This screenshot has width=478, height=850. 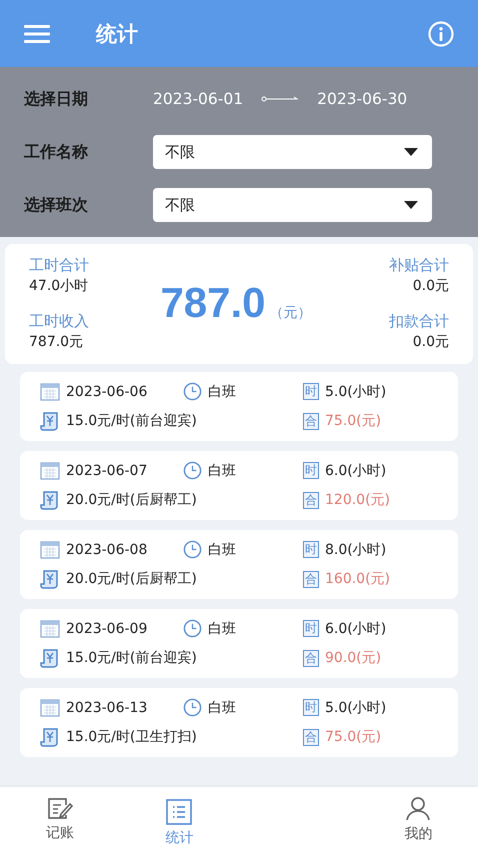 What do you see at coordinates (355, 549) in the screenshot?
I see `record-hours: 8.0(小时)` at bounding box center [355, 549].